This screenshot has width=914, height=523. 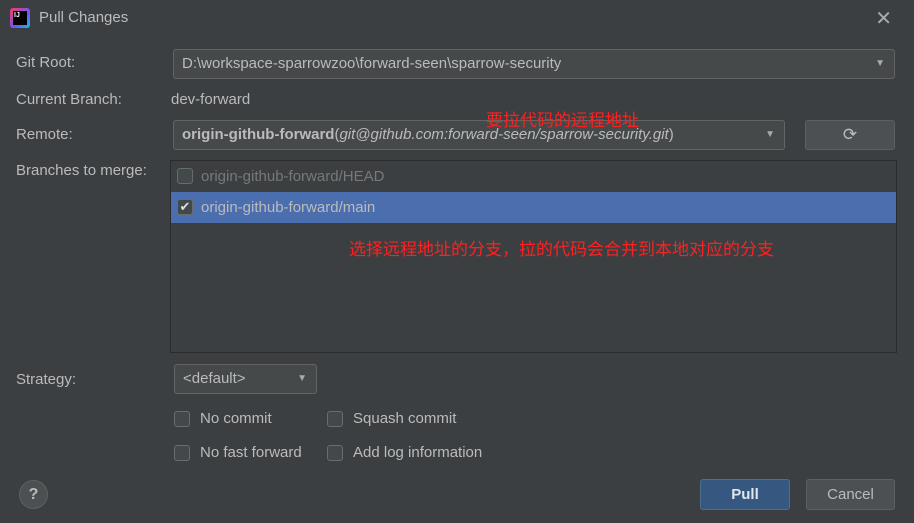 What do you see at coordinates (293, 176) in the screenshot?
I see `branch-name: origin-github-forward/HEAD` at bounding box center [293, 176].